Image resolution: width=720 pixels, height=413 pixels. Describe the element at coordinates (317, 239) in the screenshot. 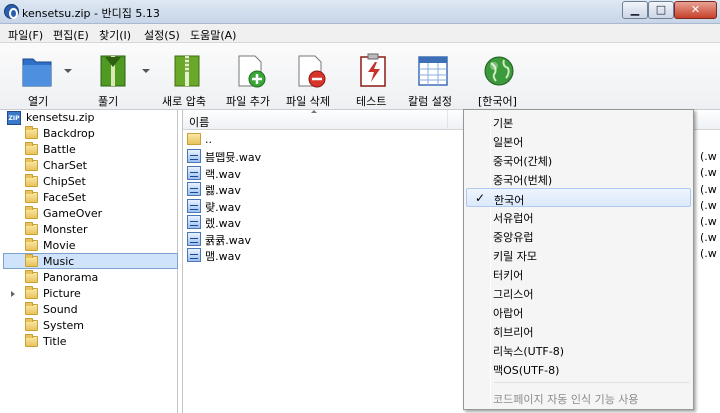

I see `list-item: 큙큙.wav` at that location.